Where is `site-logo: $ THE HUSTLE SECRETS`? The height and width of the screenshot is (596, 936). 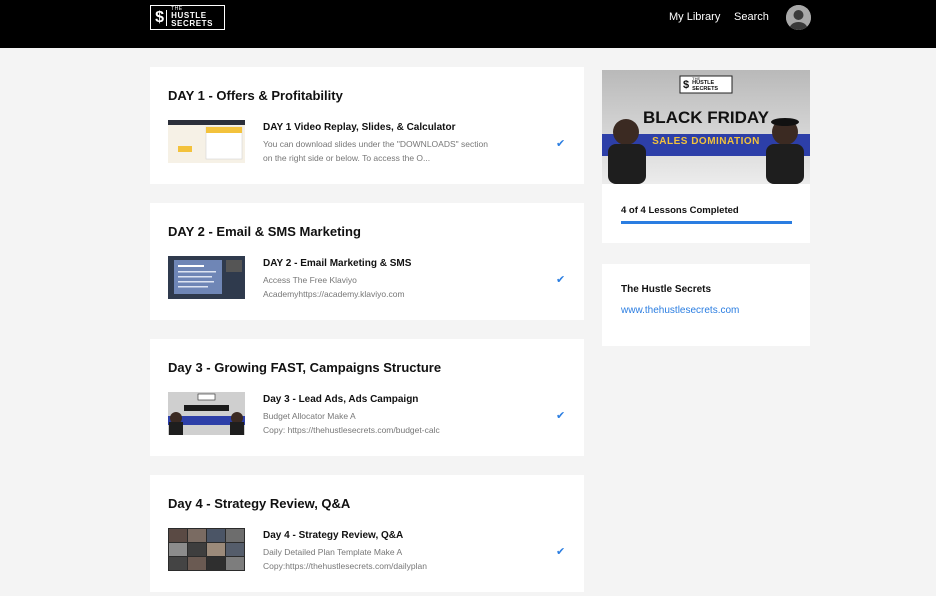
site-logo: $ THE HUSTLE SECRETS is located at coordinates (187, 17).